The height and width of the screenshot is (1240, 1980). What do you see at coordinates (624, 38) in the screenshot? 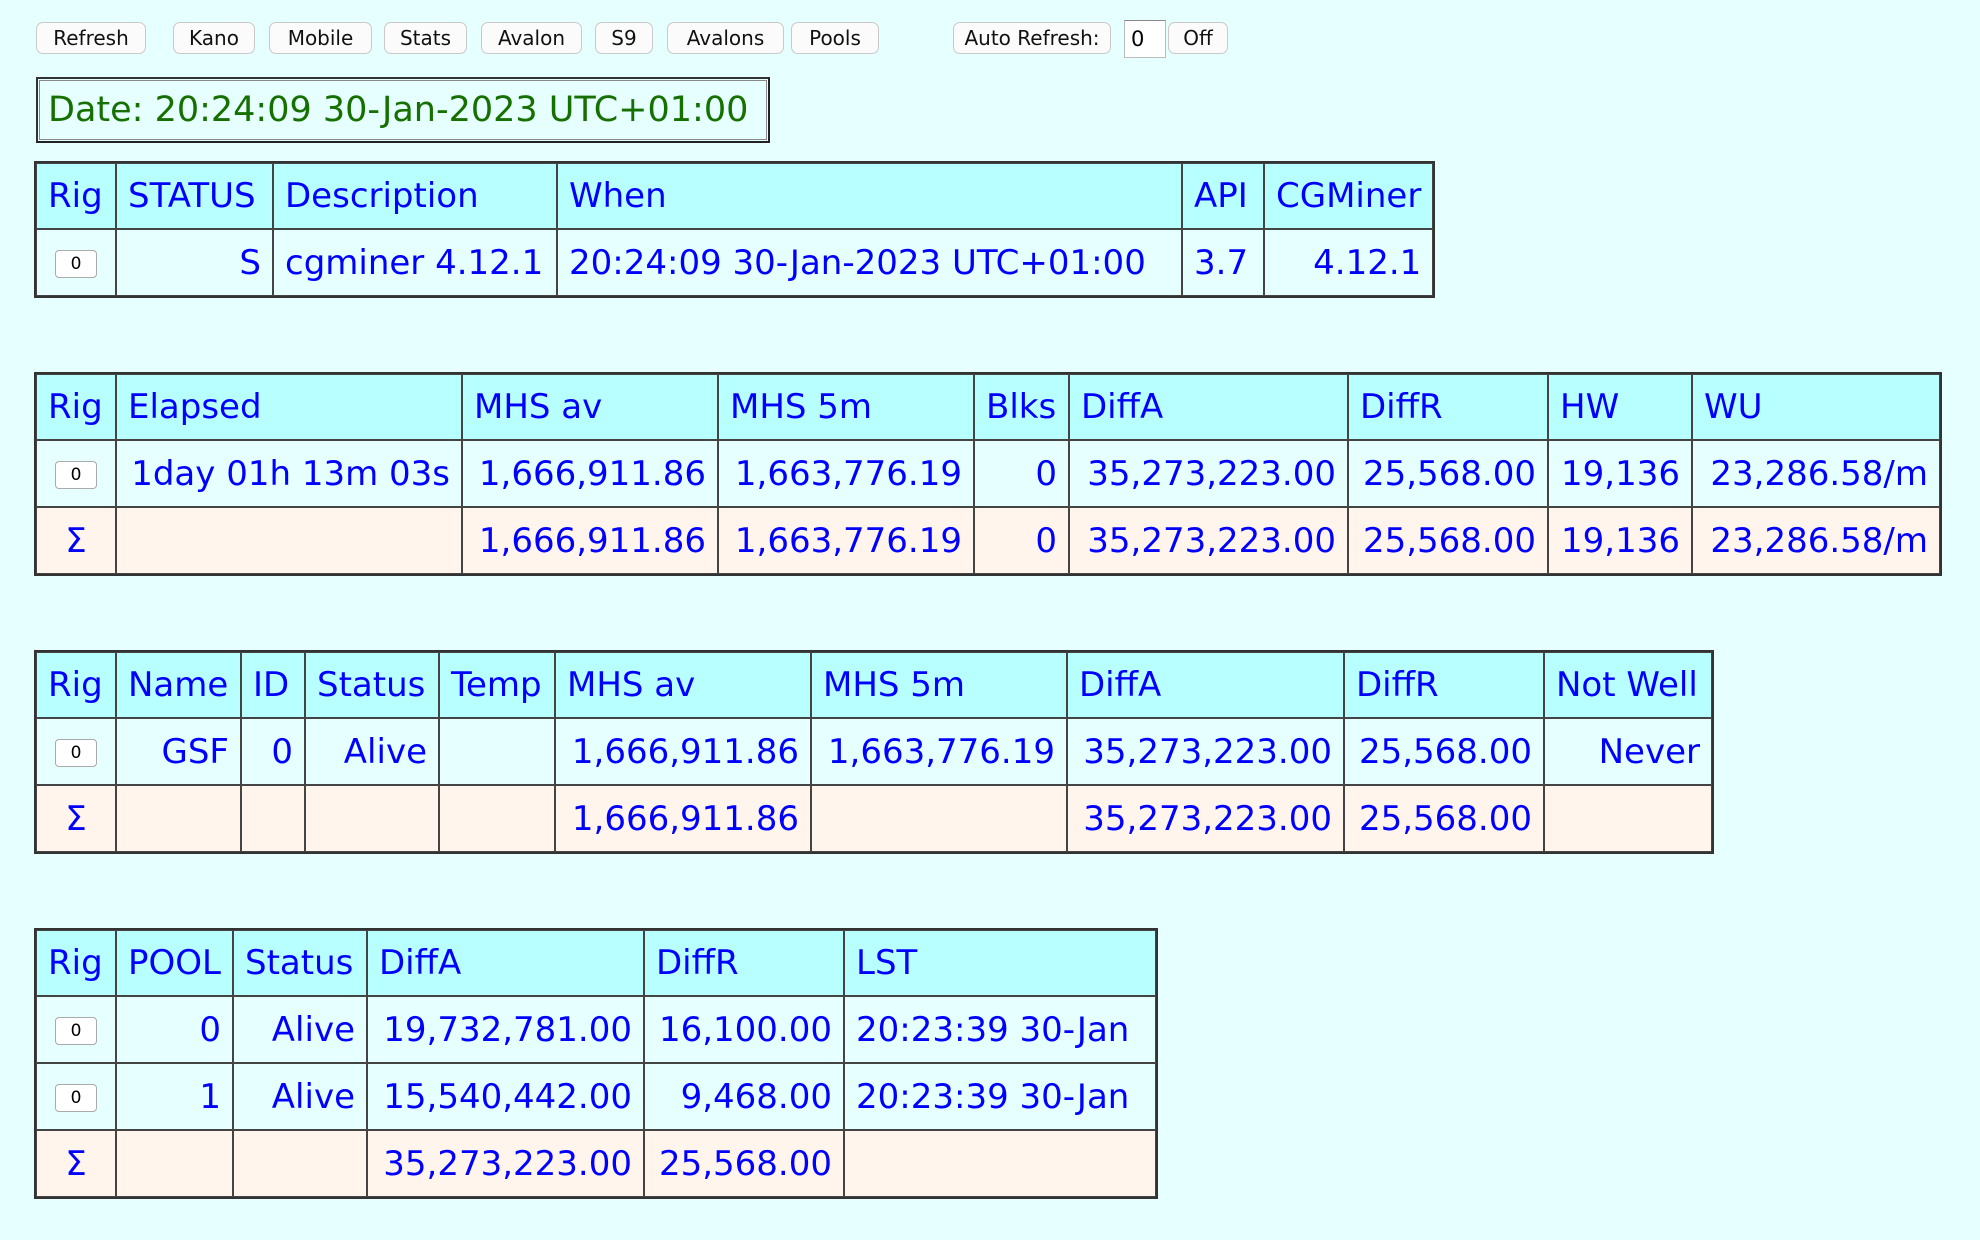
I see `s9-button: S9` at bounding box center [624, 38].